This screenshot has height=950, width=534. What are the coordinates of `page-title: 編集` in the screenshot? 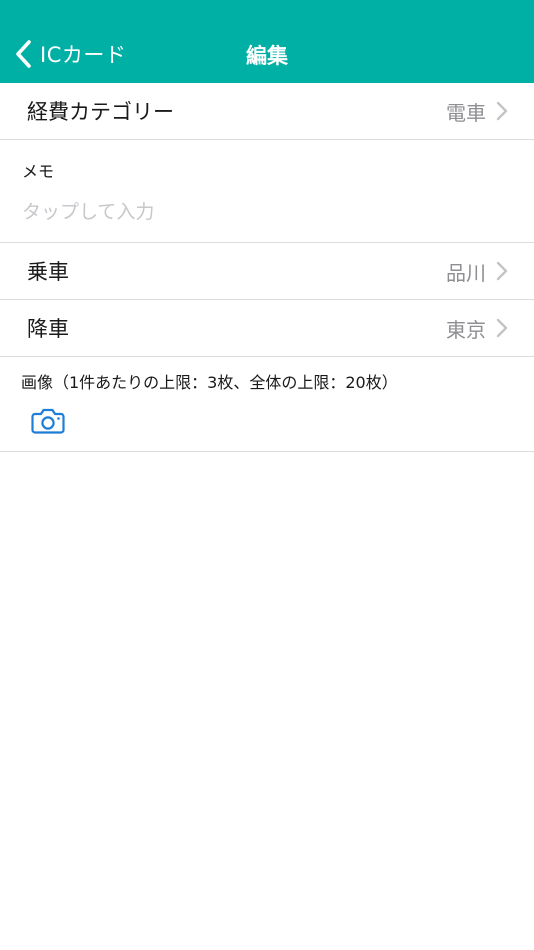 It's located at (267, 56).